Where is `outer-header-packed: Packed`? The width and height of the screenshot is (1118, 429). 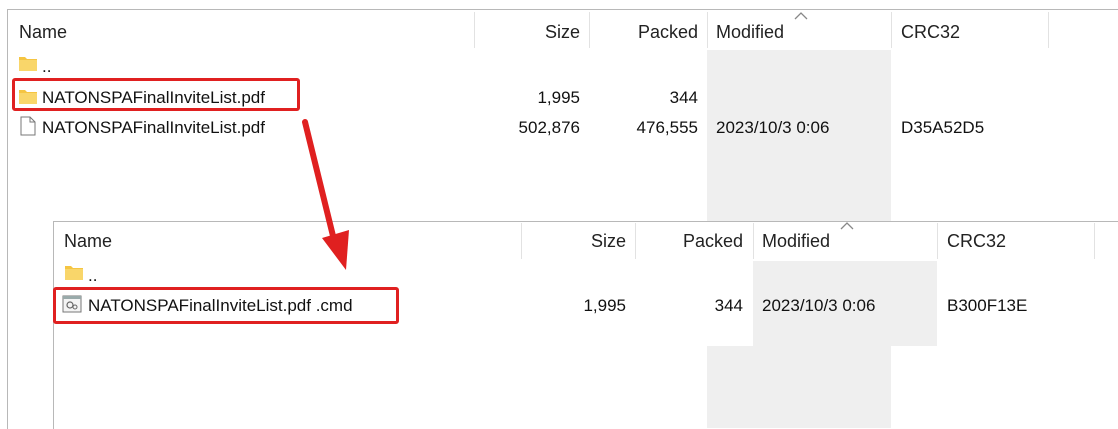 outer-header-packed: Packed is located at coordinates (646, 32).